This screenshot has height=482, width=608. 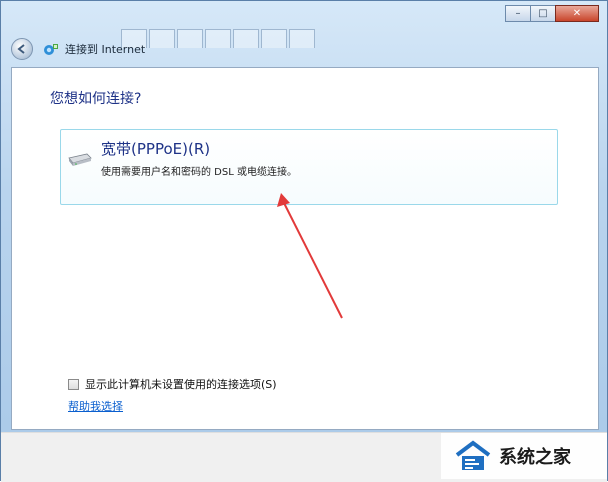 I want to click on maximize-icon: □, so click(x=543, y=13).